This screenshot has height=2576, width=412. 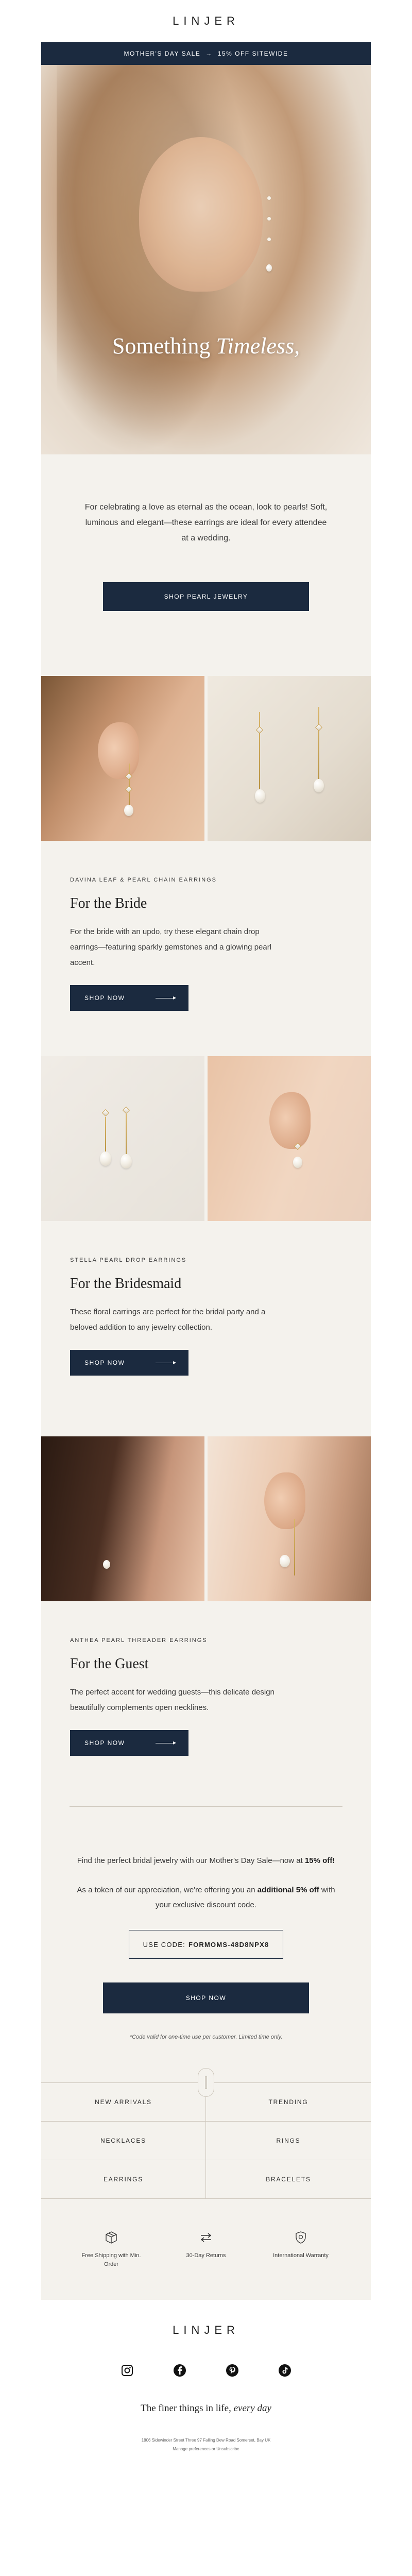 What do you see at coordinates (288, 2141) in the screenshot?
I see `nav-rings: RINGS` at bounding box center [288, 2141].